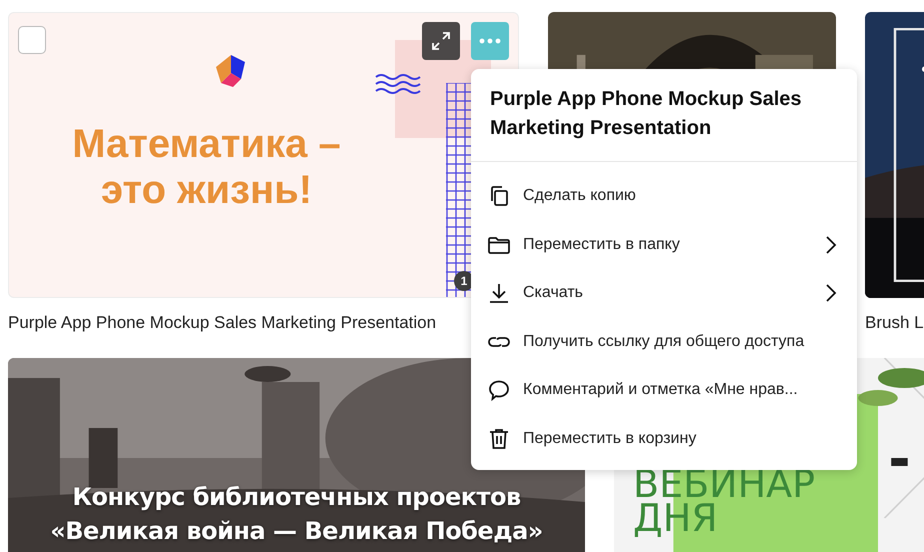 The height and width of the screenshot is (552, 924). What do you see at coordinates (499, 438) in the screenshot?
I see `trash-icon` at bounding box center [499, 438].